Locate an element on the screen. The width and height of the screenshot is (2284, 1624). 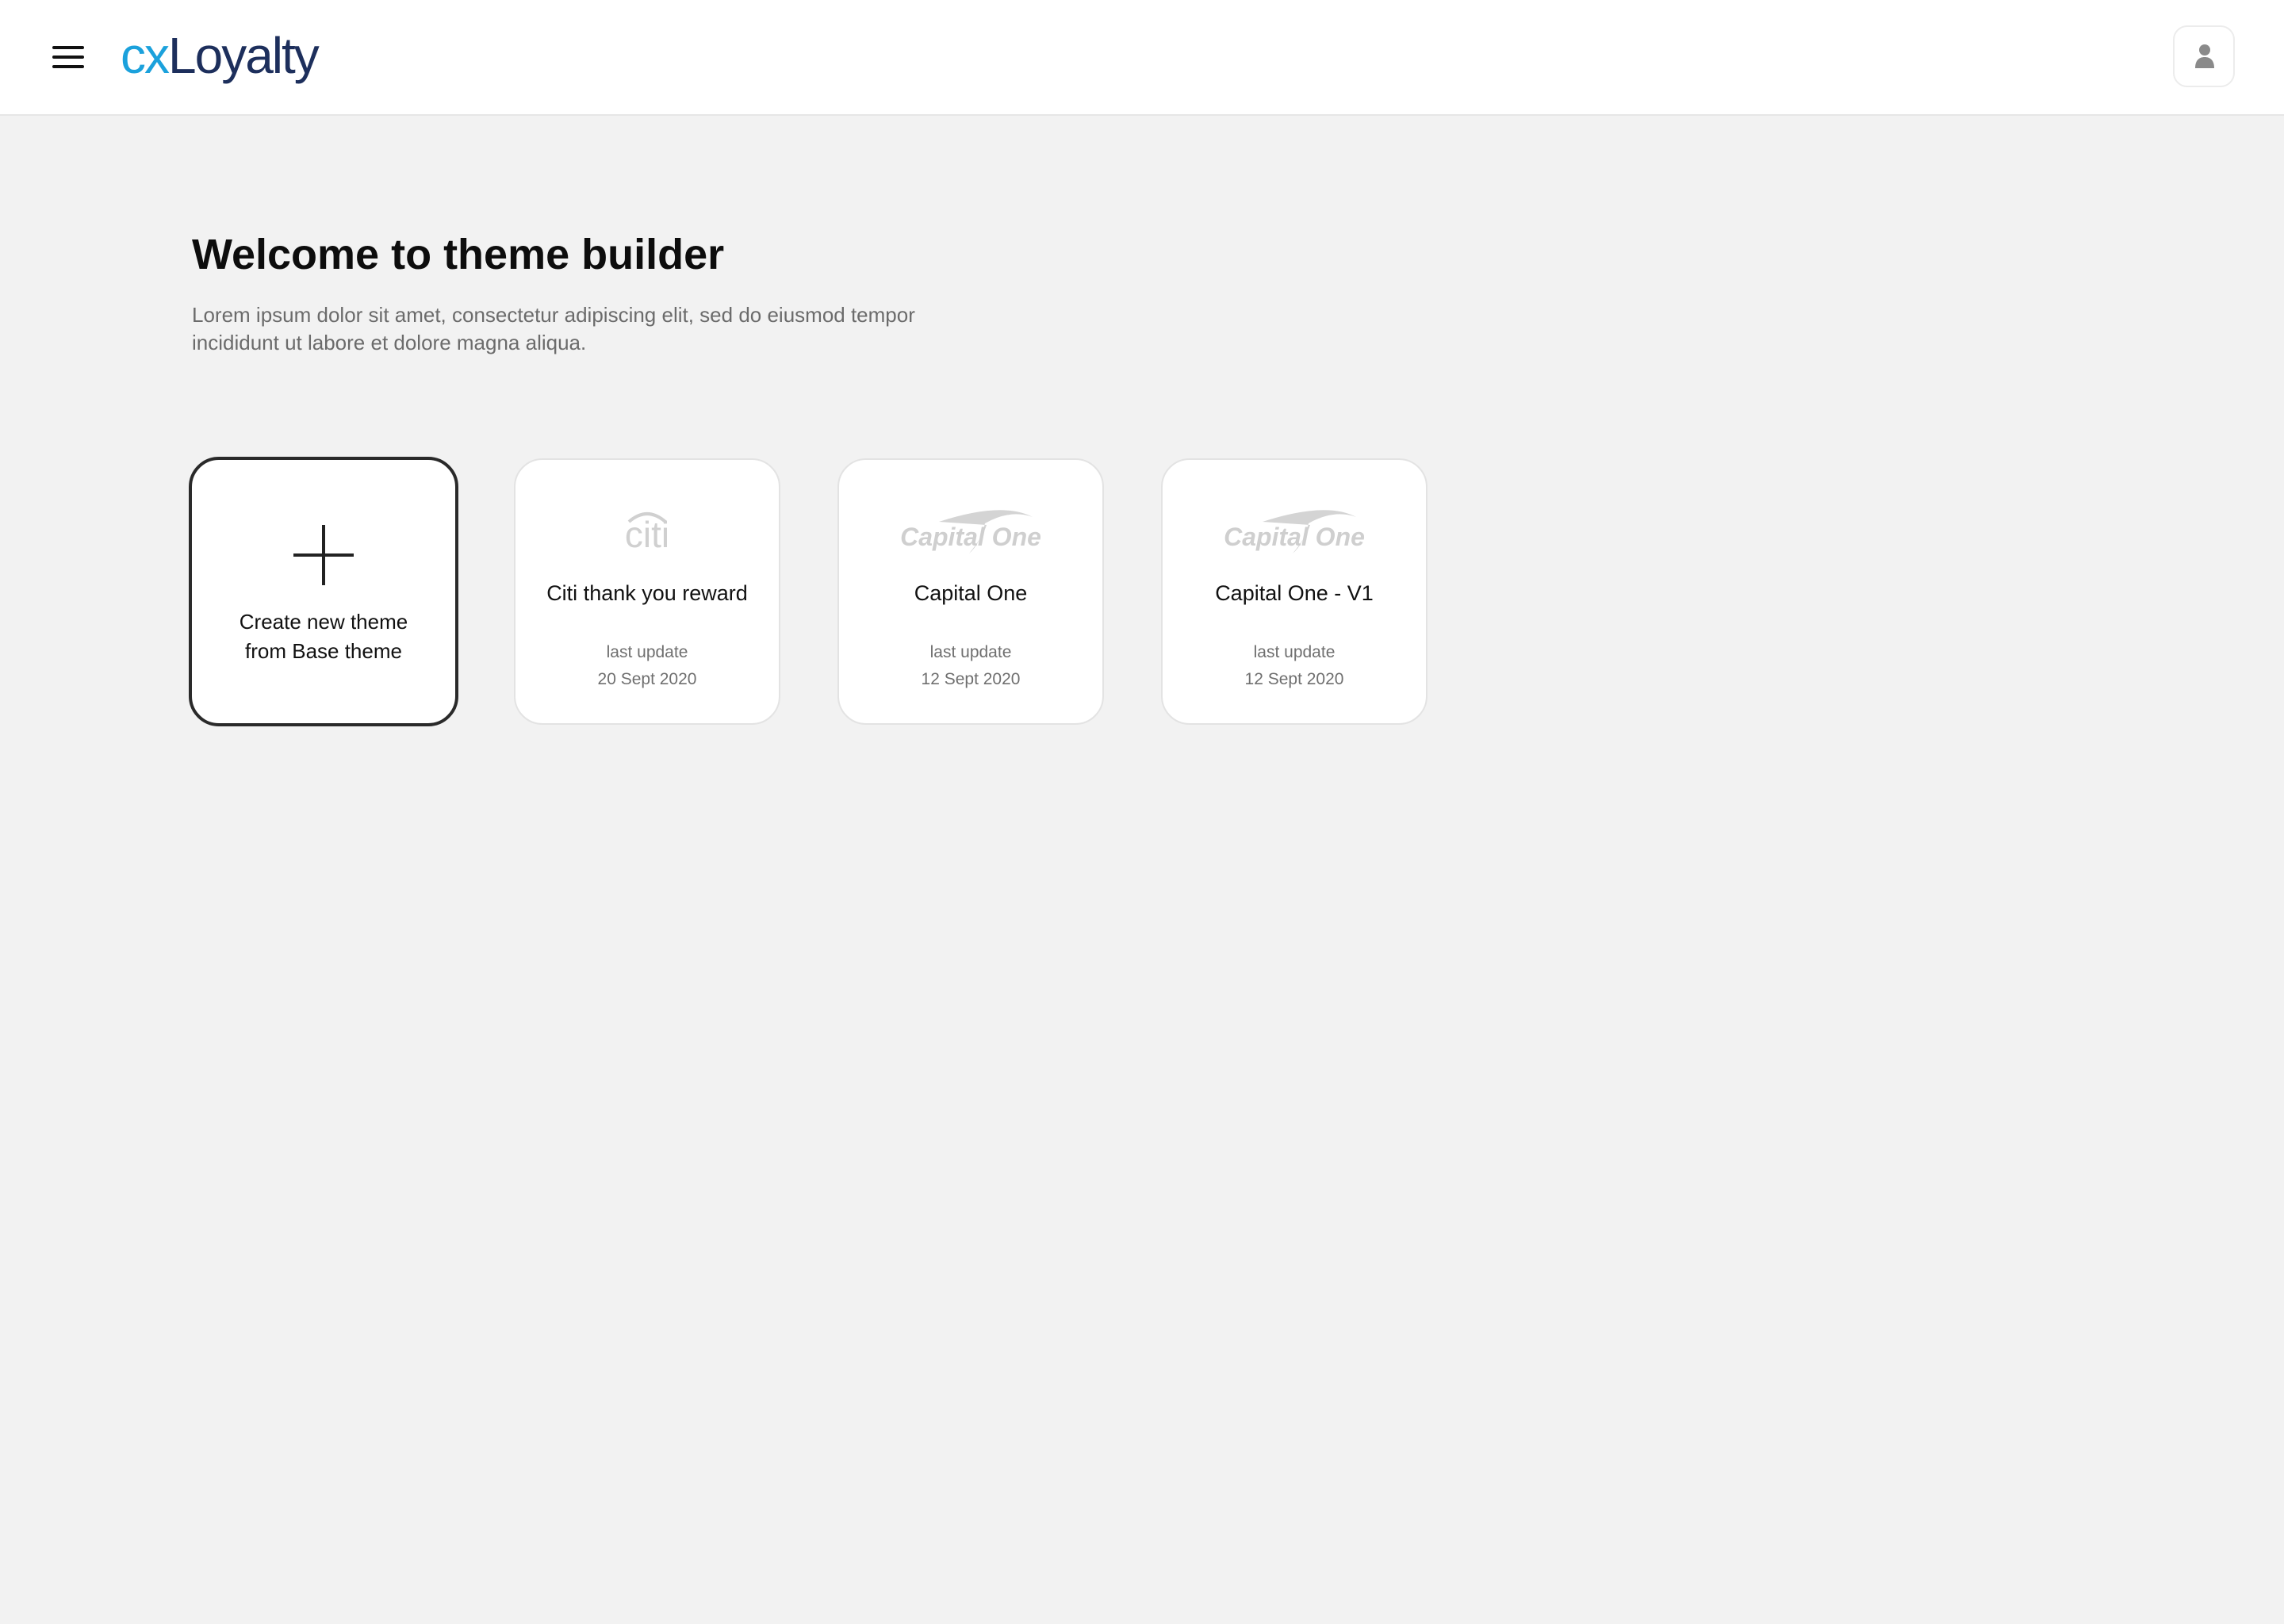
page-title: Welcome to theme builder is located at coordinates (458, 255).